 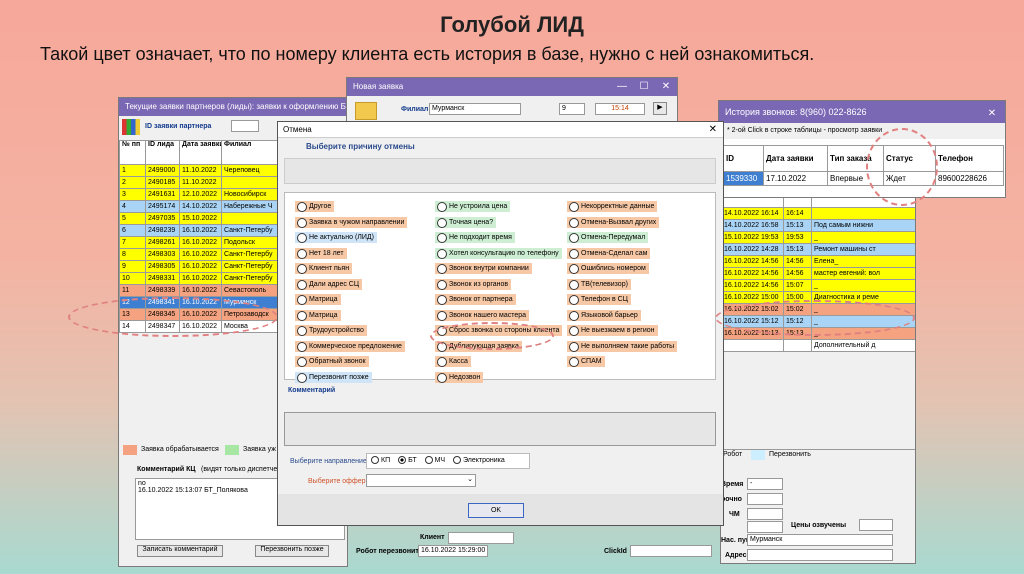 I want to click on cancel-reason-option: Отмена-Вызвал других, so click(x=613, y=222).